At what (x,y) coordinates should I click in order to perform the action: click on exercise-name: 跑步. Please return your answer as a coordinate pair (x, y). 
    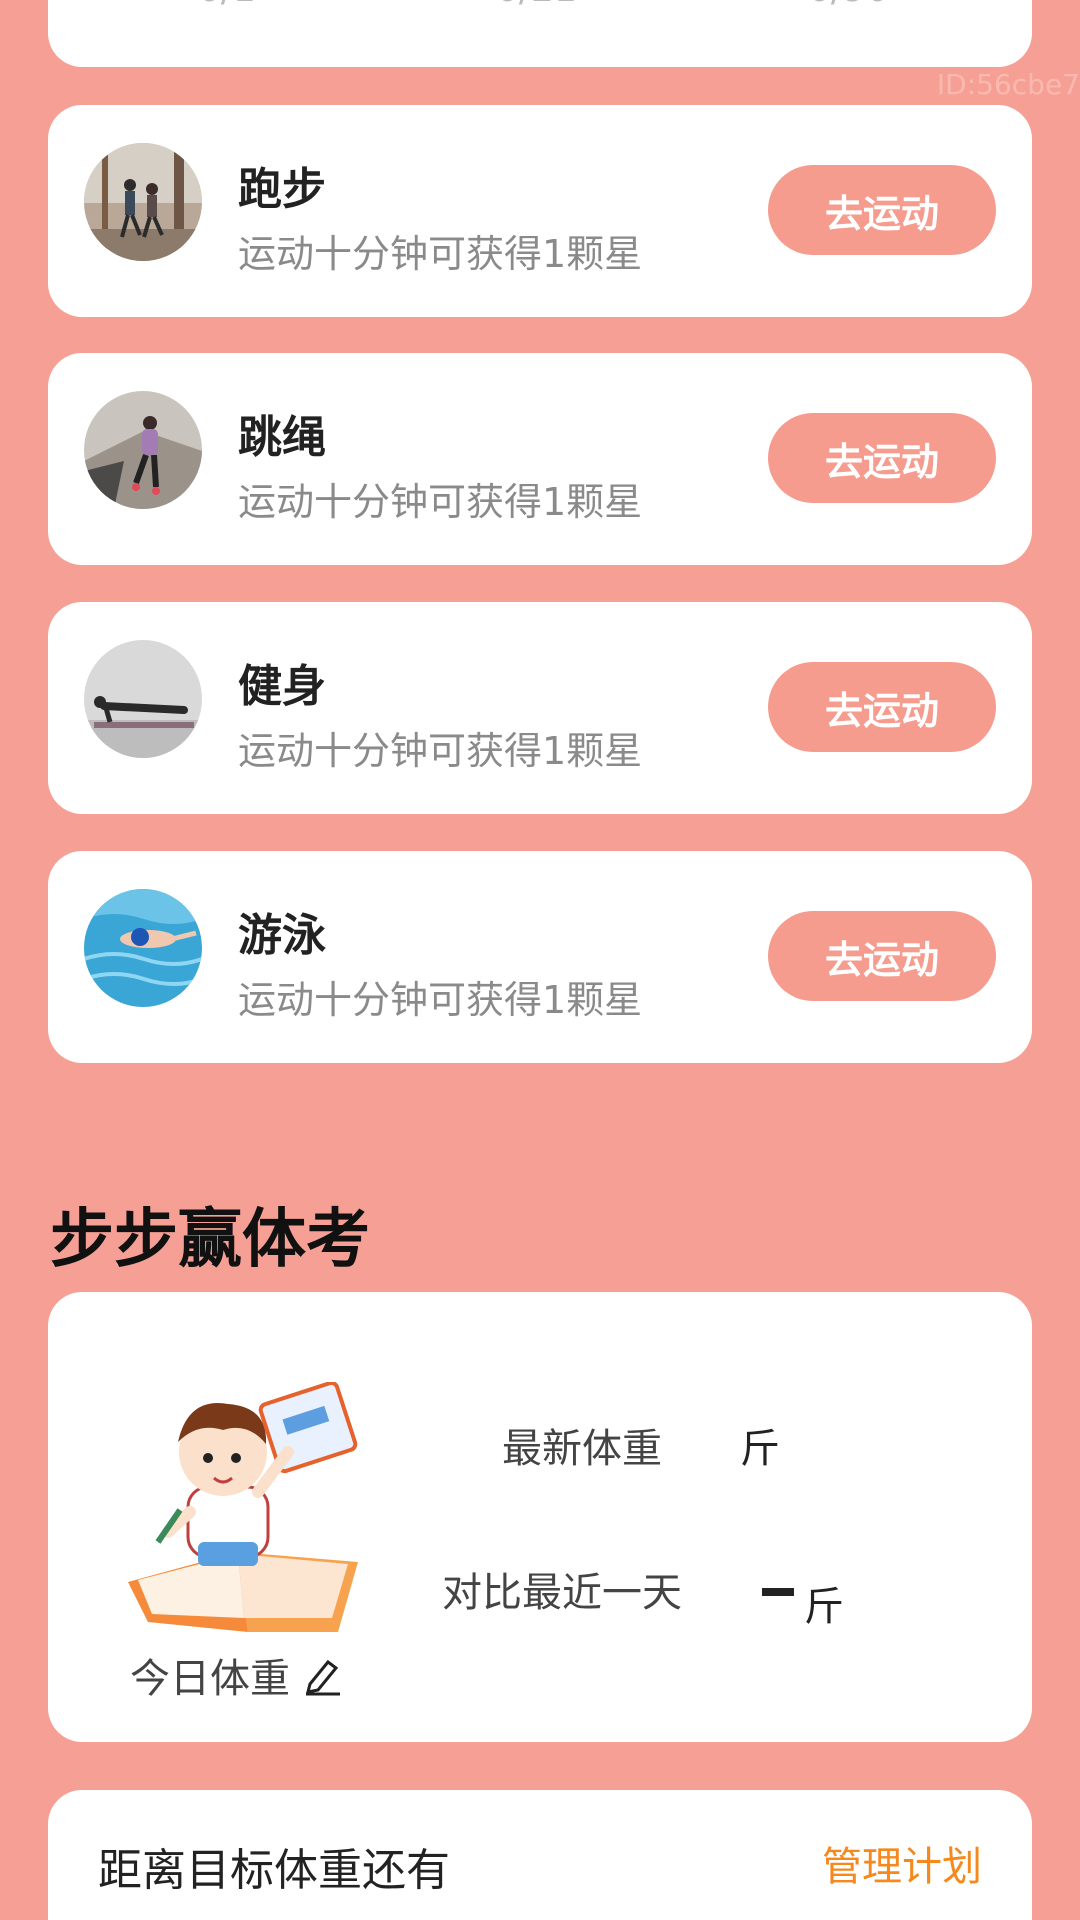
    Looking at the image, I should click on (282, 189).